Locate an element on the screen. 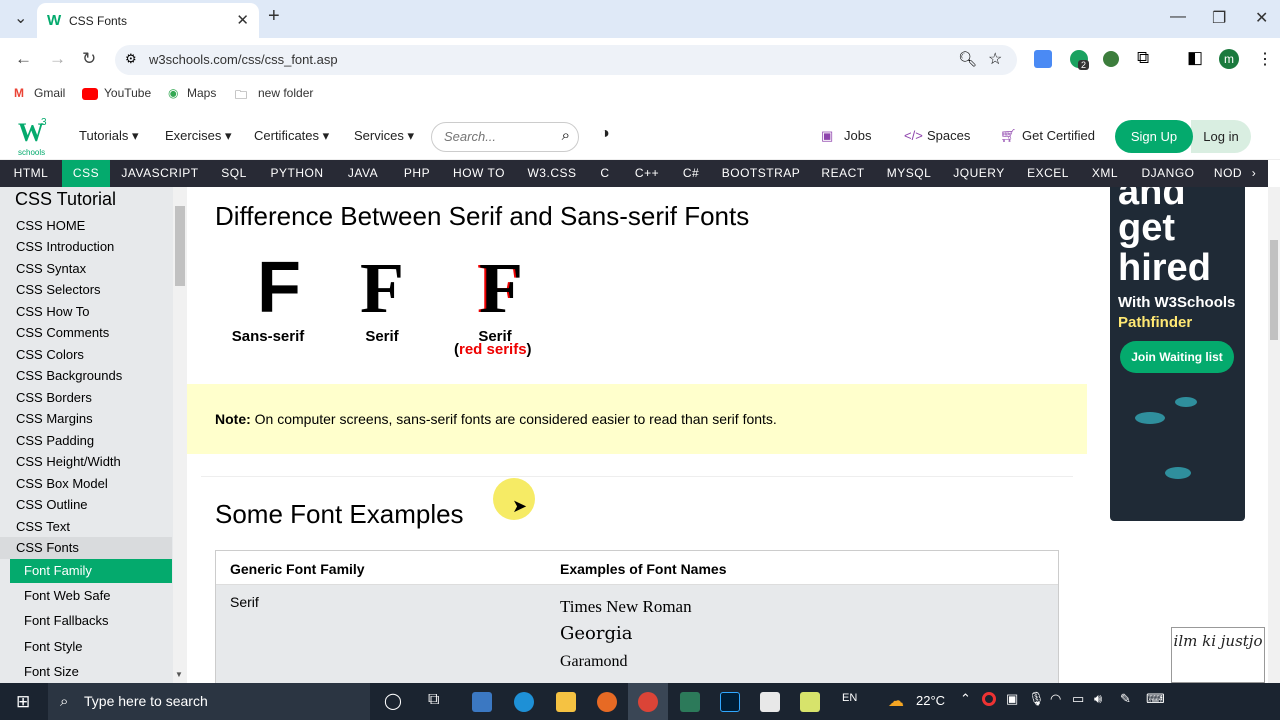 The image size is (1280, 720). nav-java: JAVA is located at coordinates (363, 173).